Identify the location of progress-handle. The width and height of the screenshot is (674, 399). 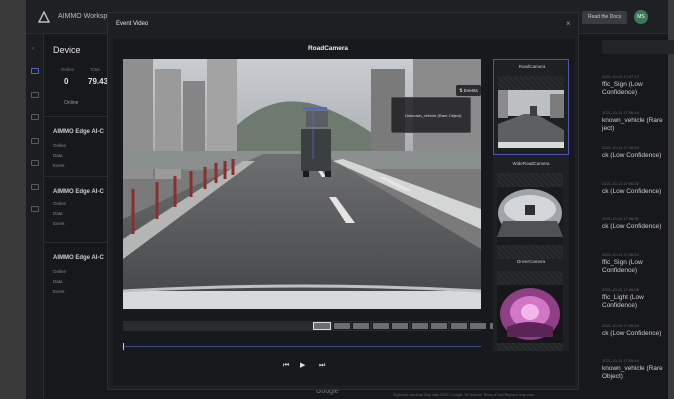
(123, 346).